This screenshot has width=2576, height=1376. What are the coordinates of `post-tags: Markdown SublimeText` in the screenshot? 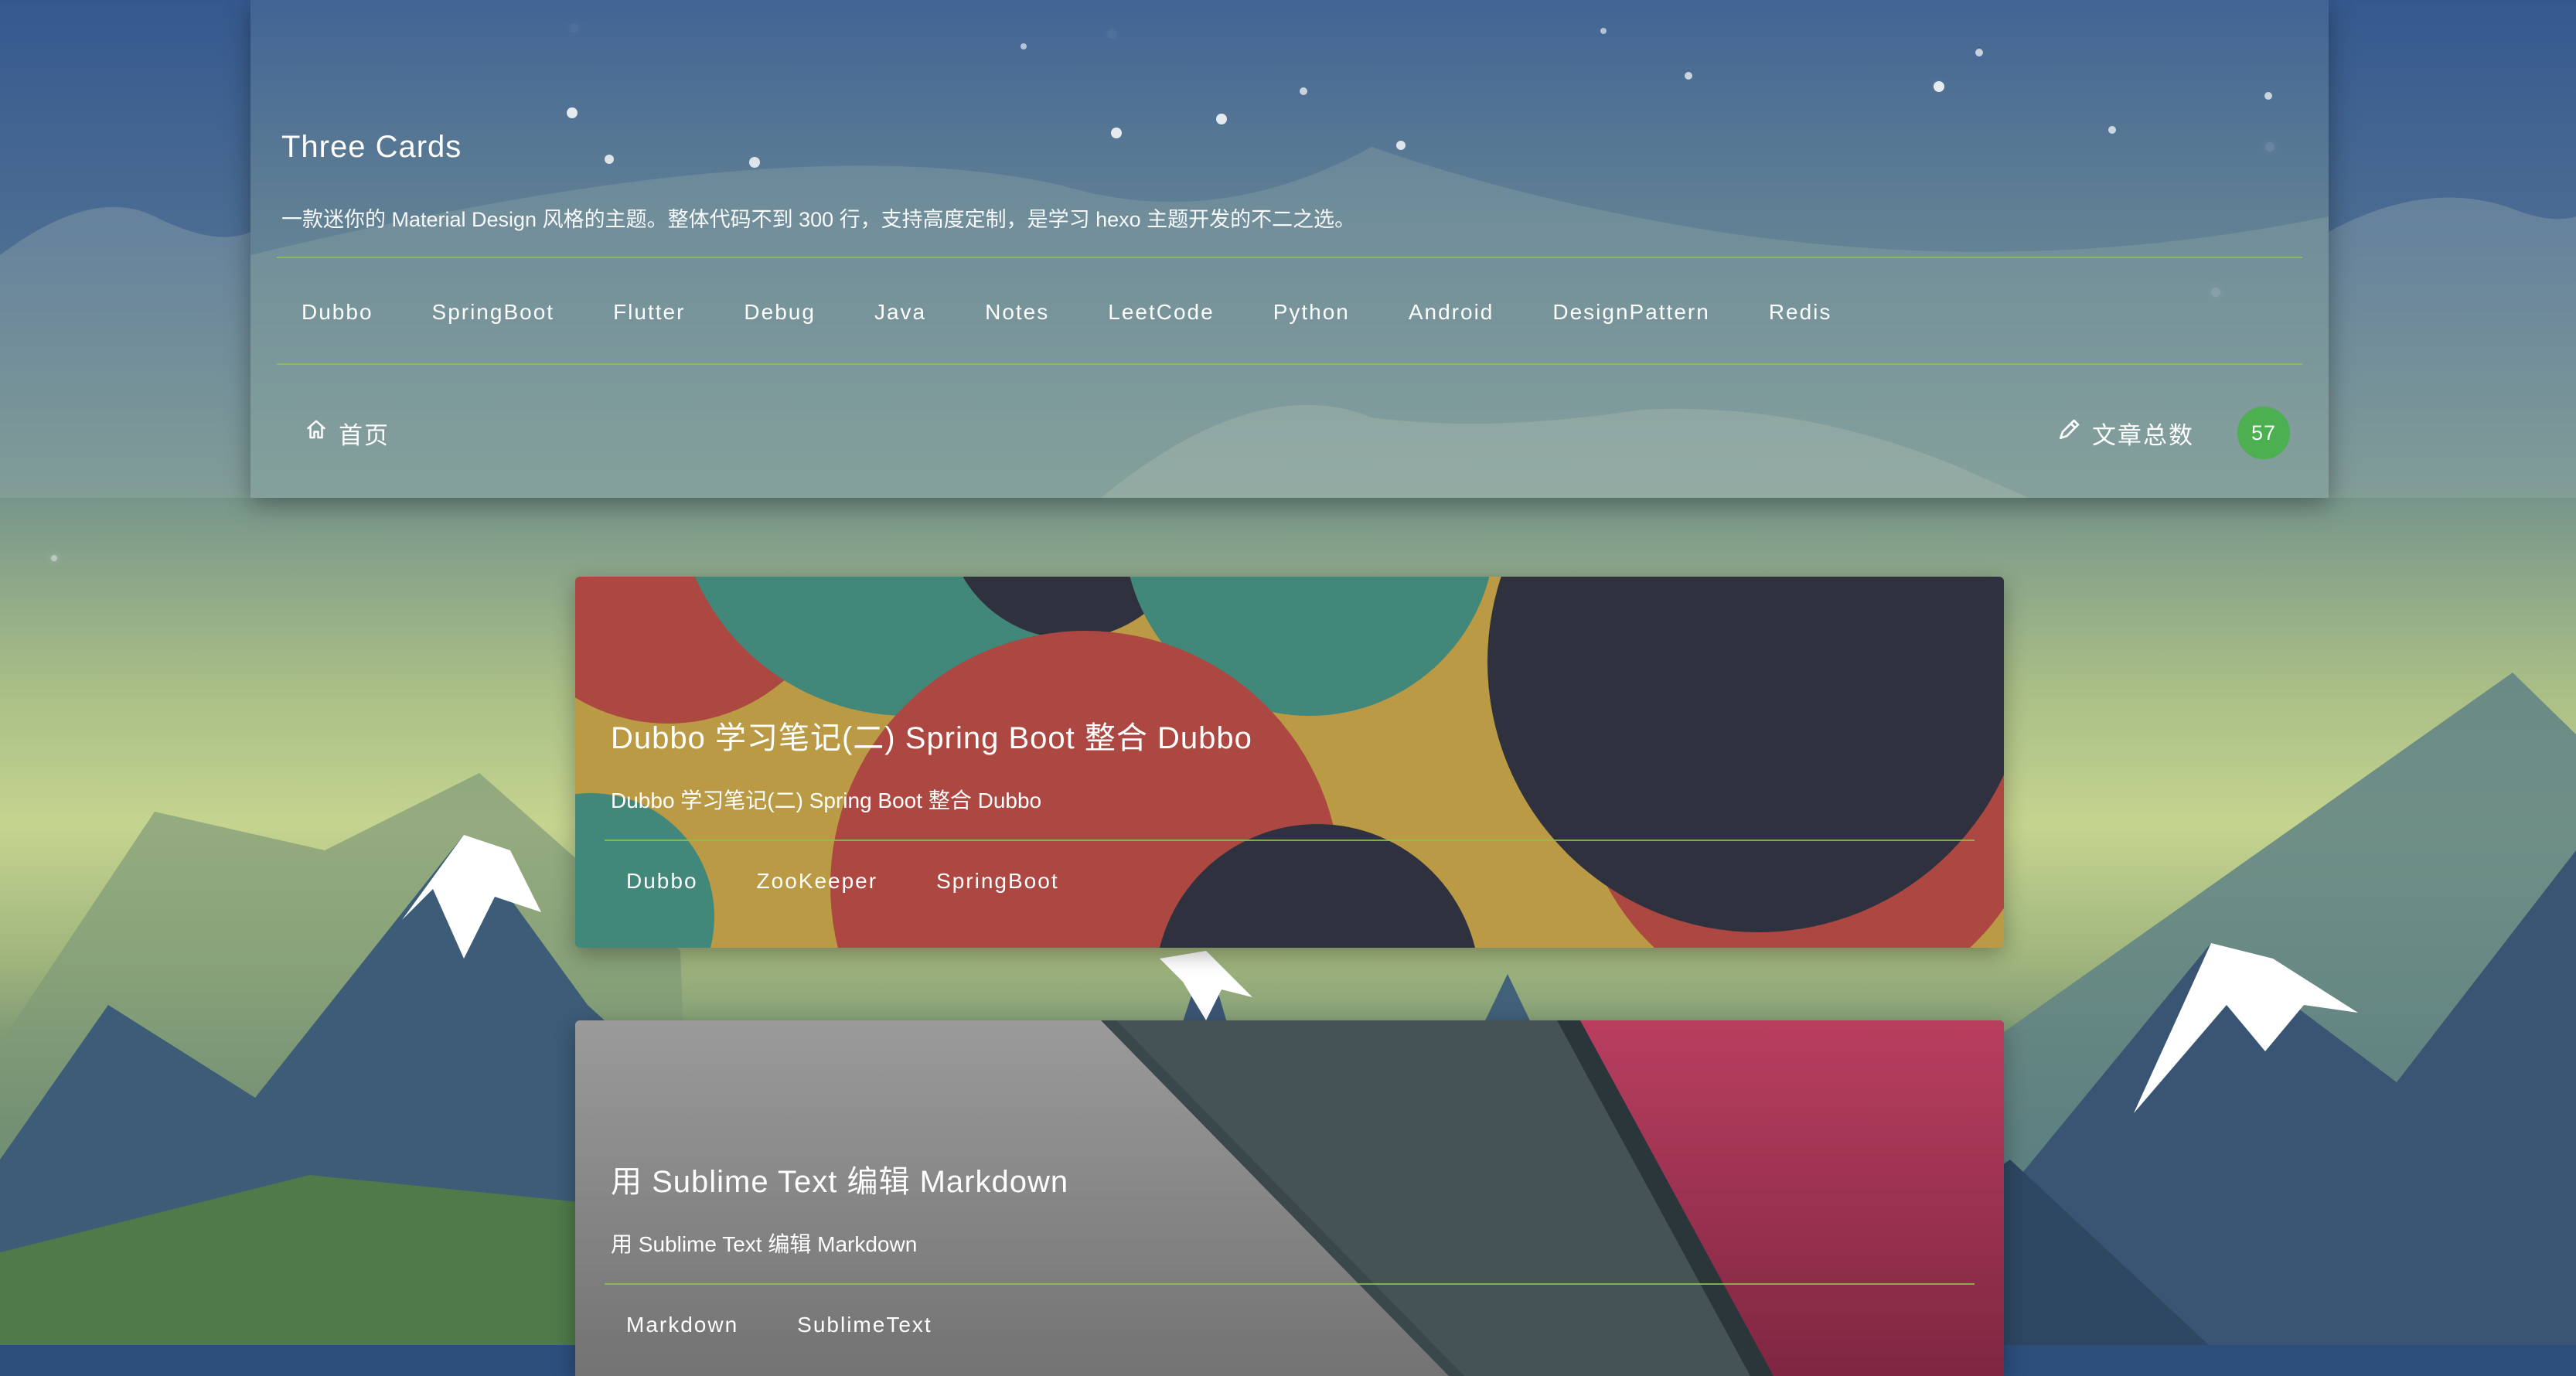 It's located at (768, 1325).